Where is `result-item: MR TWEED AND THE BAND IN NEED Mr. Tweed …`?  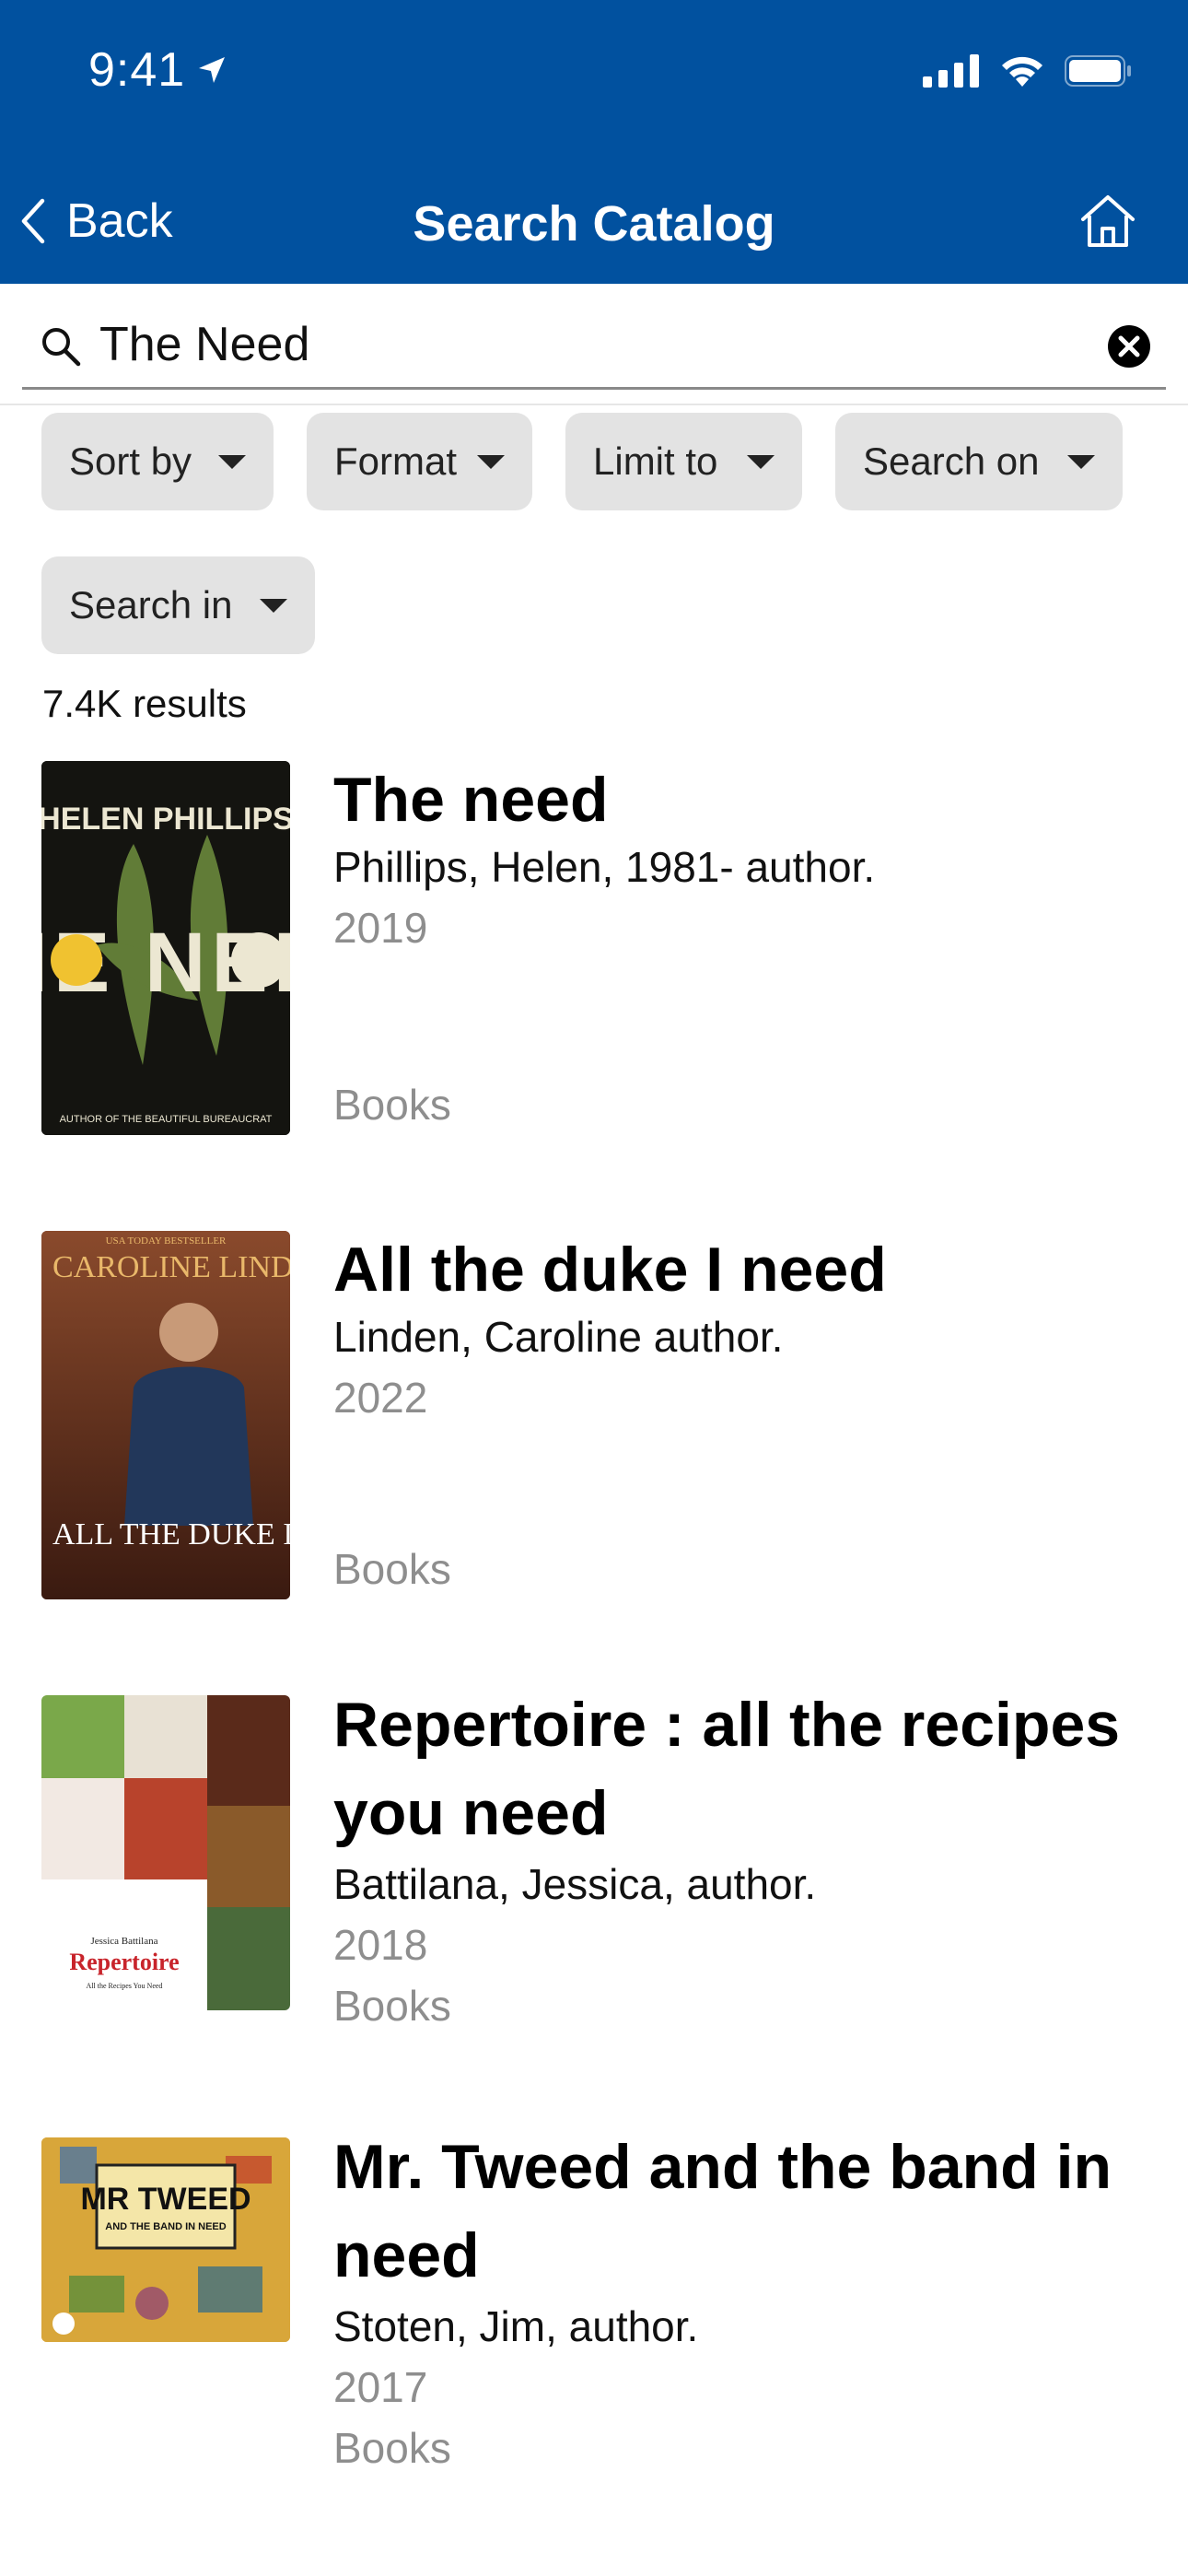
result-item: MR TWEED AND THE BAND IN NEED Mr. Tweed … is located at coordinates (594, 2316).